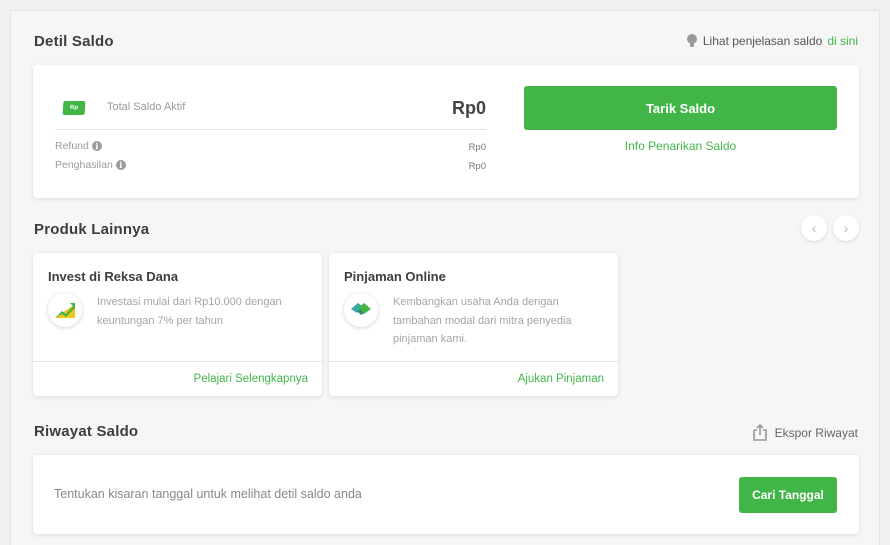 The width and height of the screenshot is (890, 545). Describe the element at coordinates (74, 108) in the screenshot. I see `rp-money-icon: Rp` at that location.